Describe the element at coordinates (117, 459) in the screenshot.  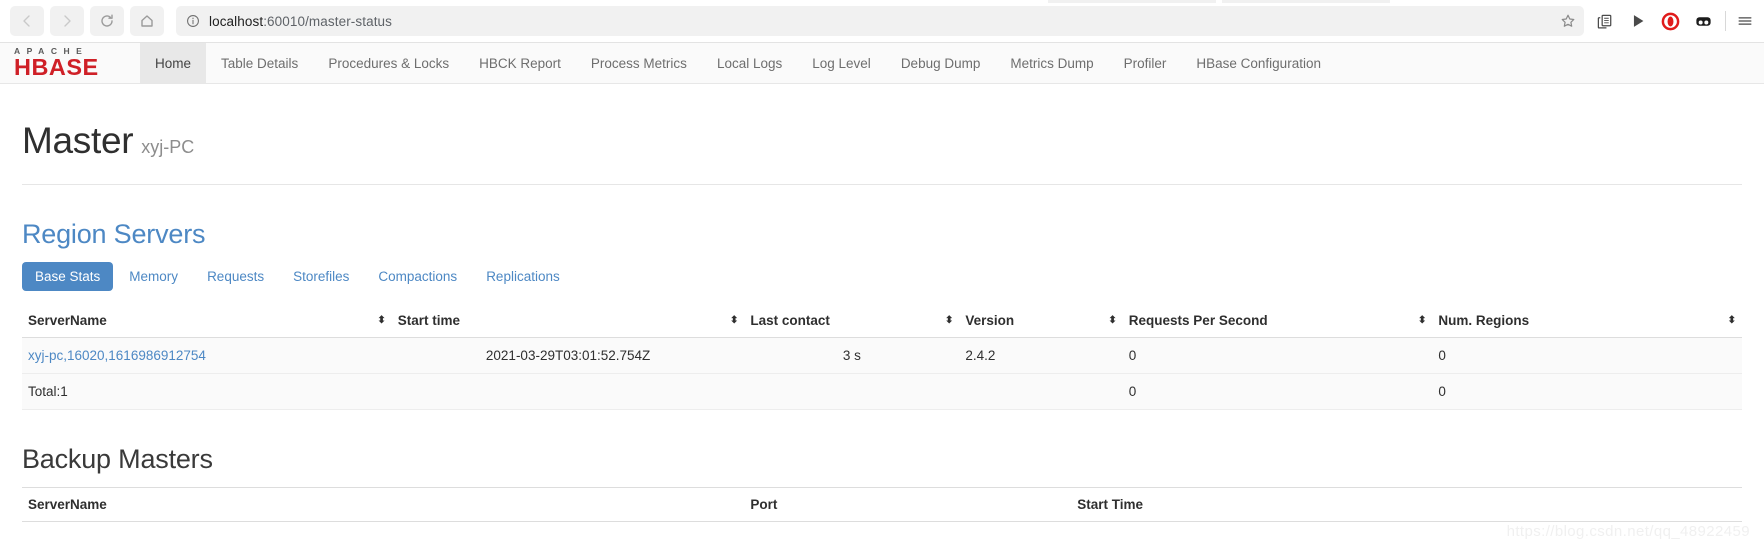
I see `backup-masters-heading: Backup Masters` at that location.